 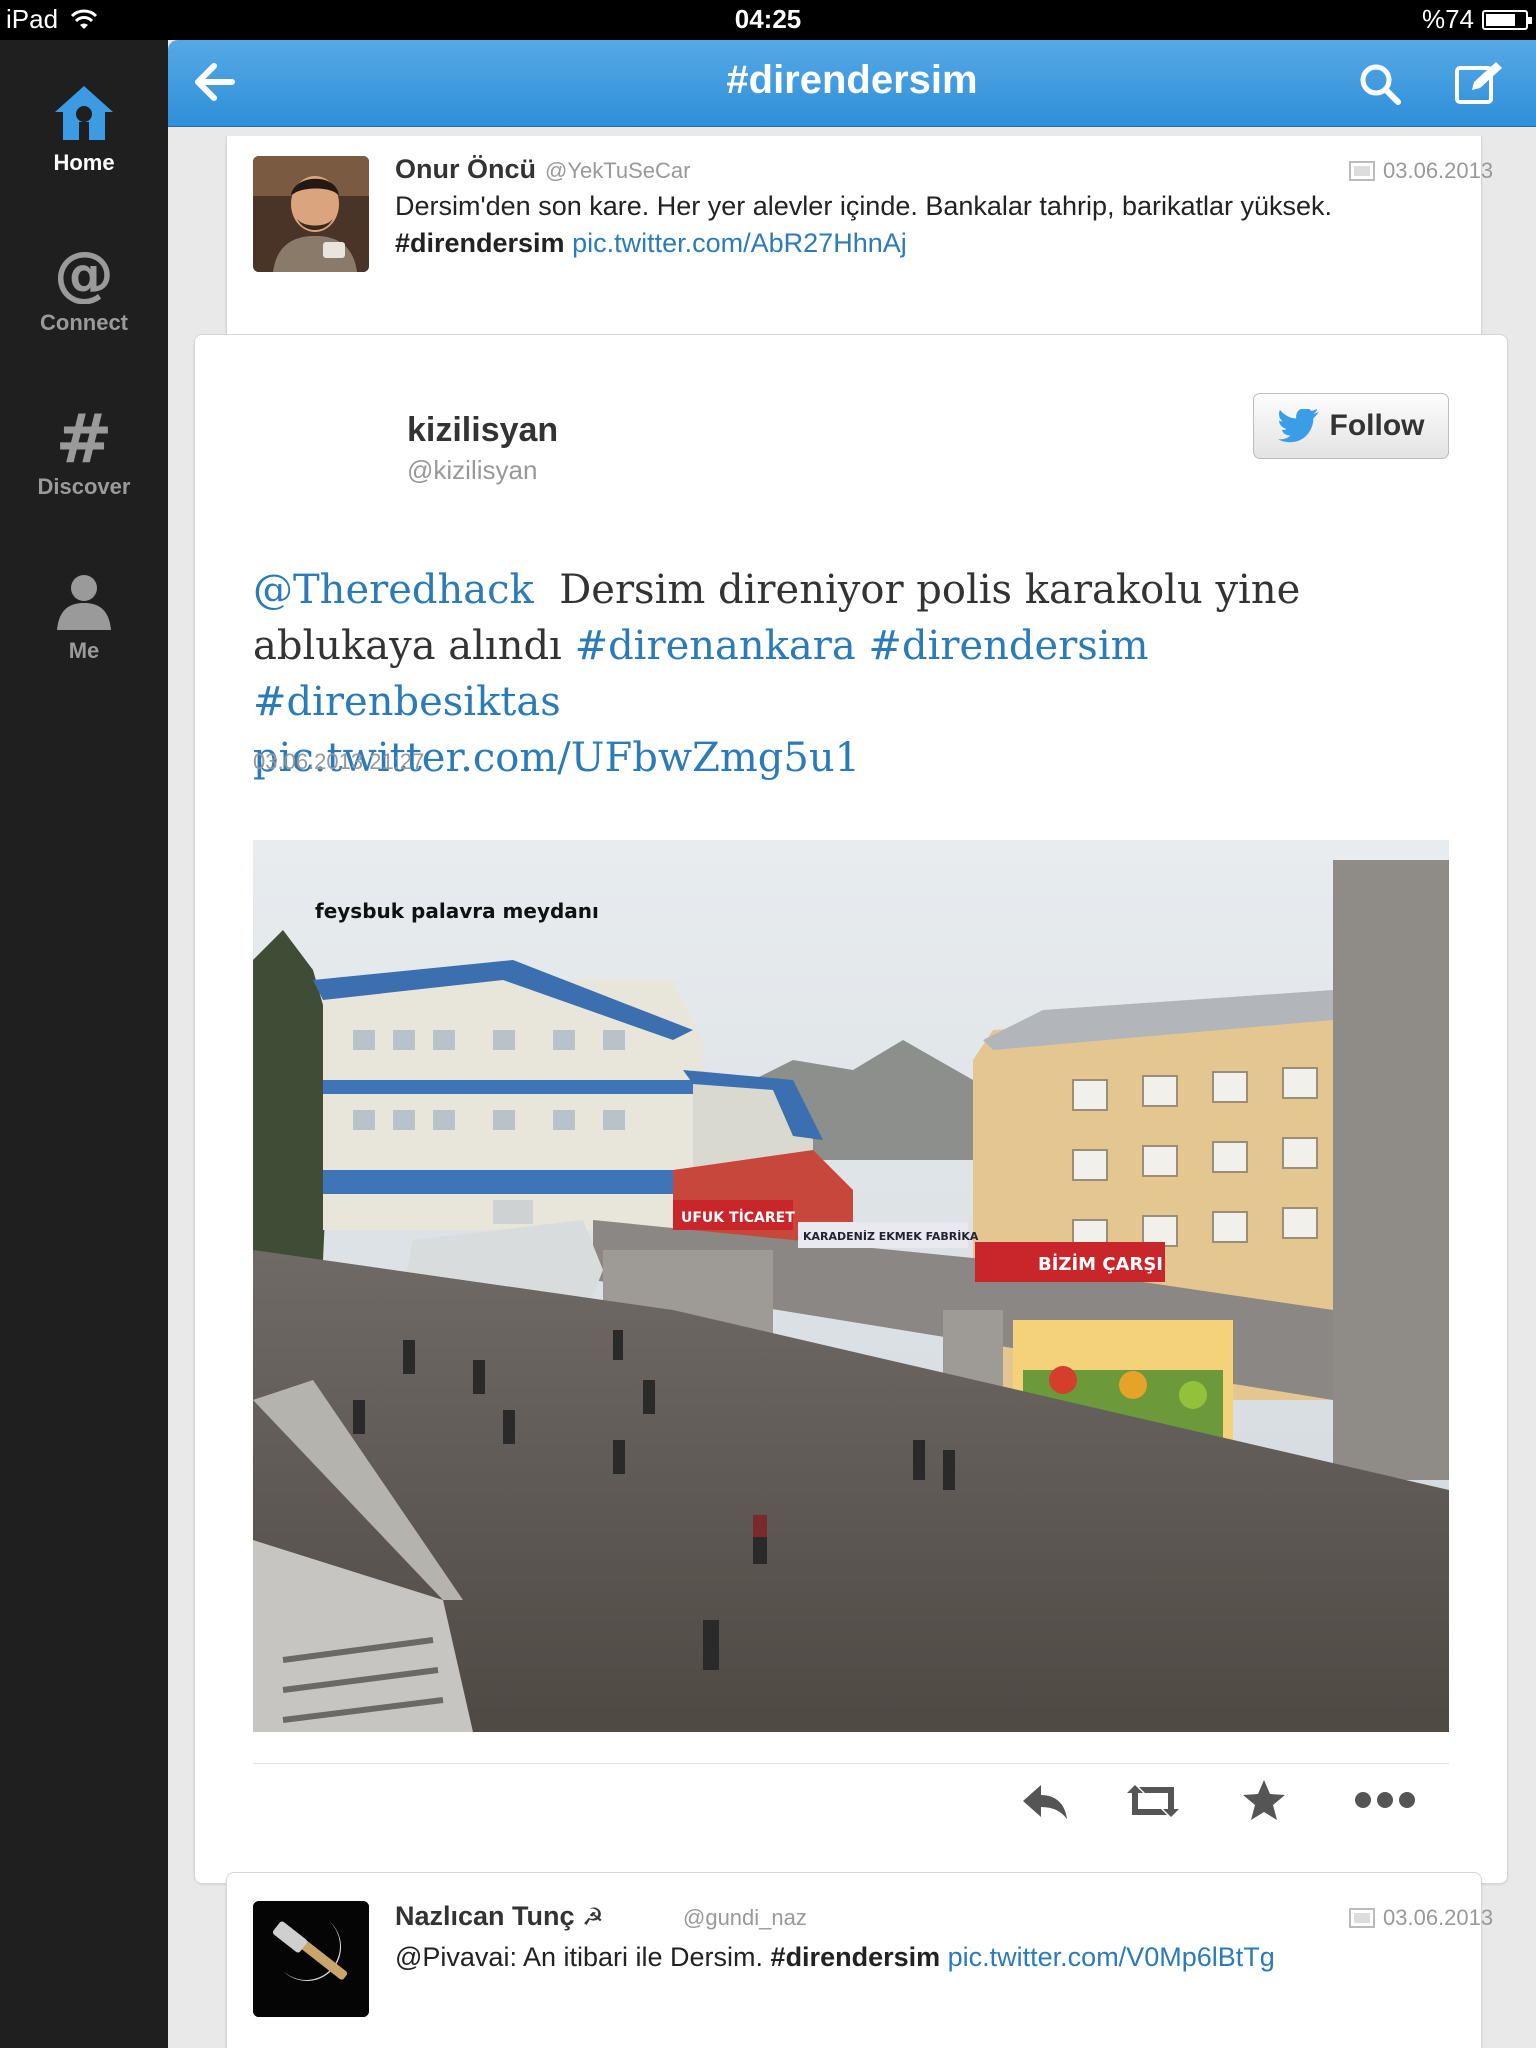 I want to click on hashtag-link: #direnankara, so click(x=715, y=646).